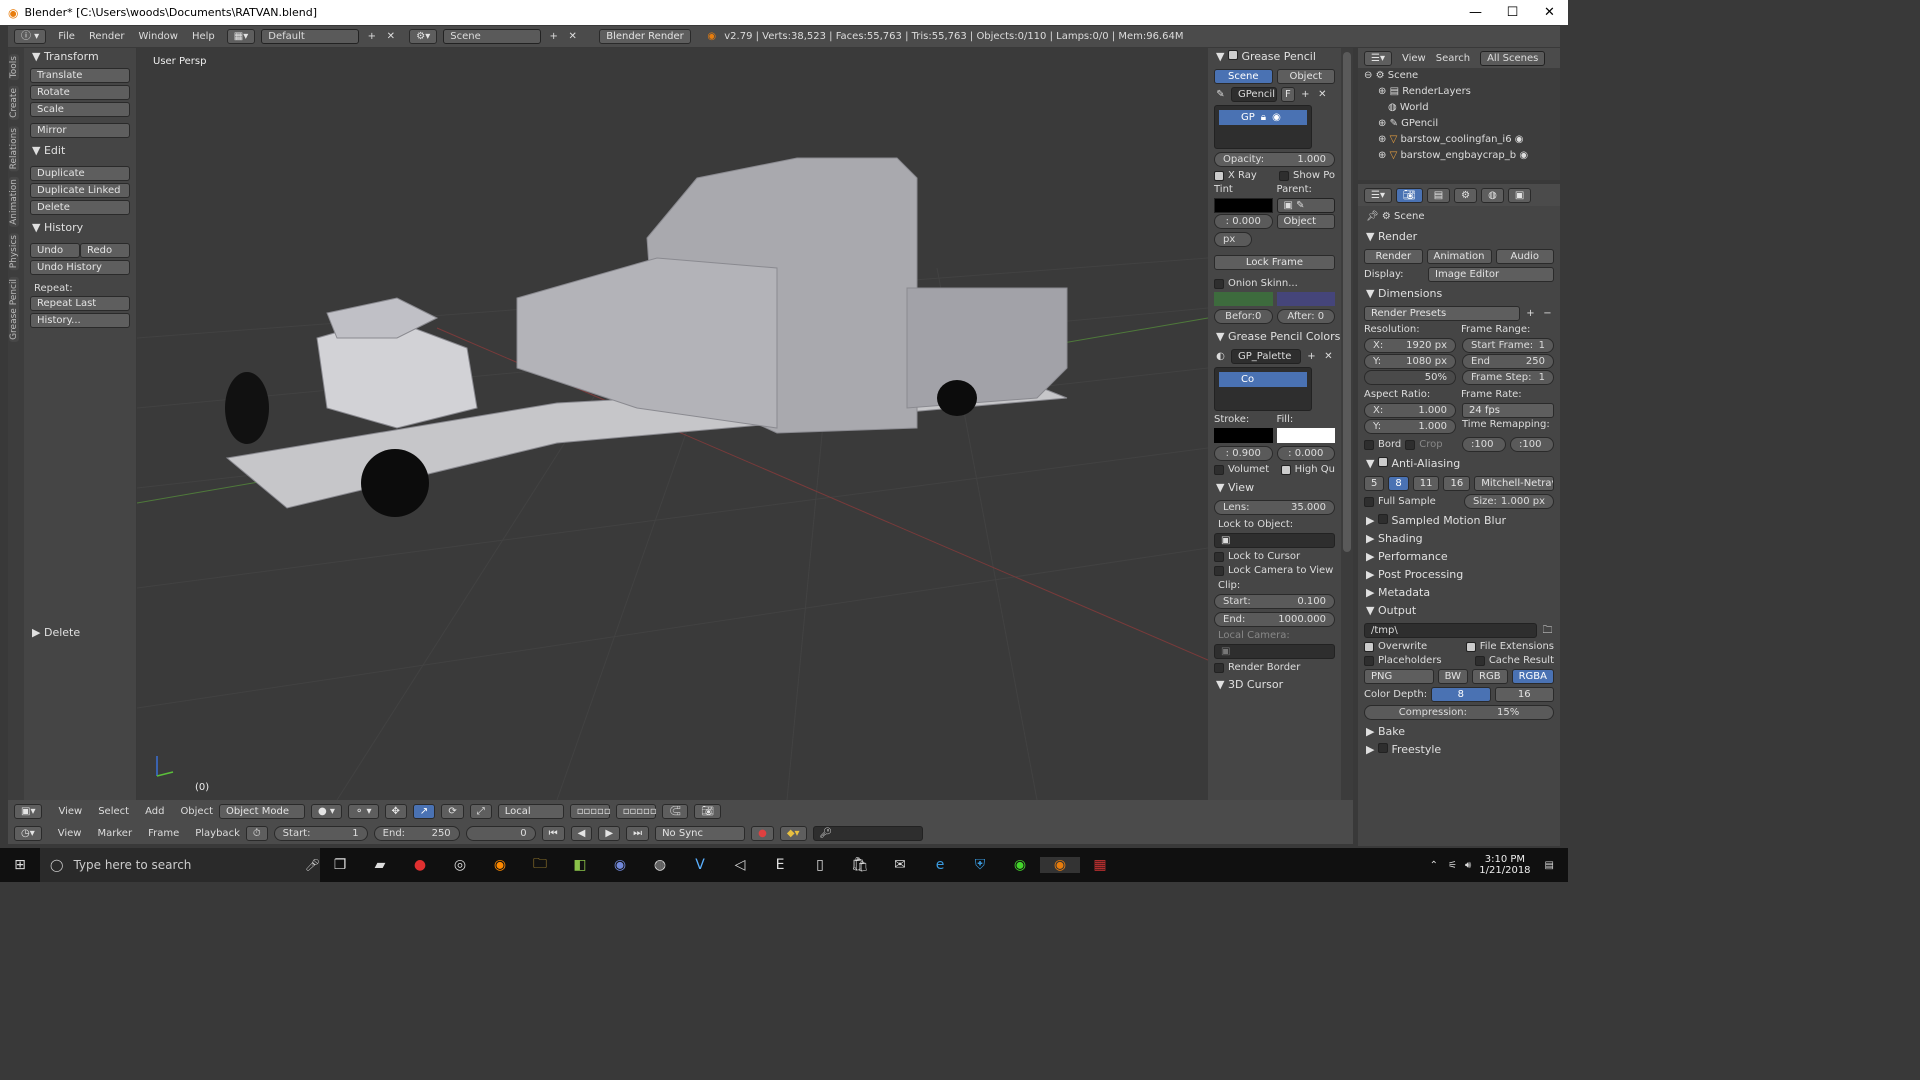  I want to click on before-frames: Befor:0, so click(1243, 316).